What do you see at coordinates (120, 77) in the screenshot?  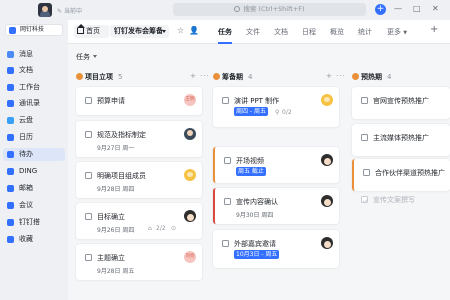 I see `column-count: 5` at bounding box center [120, 77].